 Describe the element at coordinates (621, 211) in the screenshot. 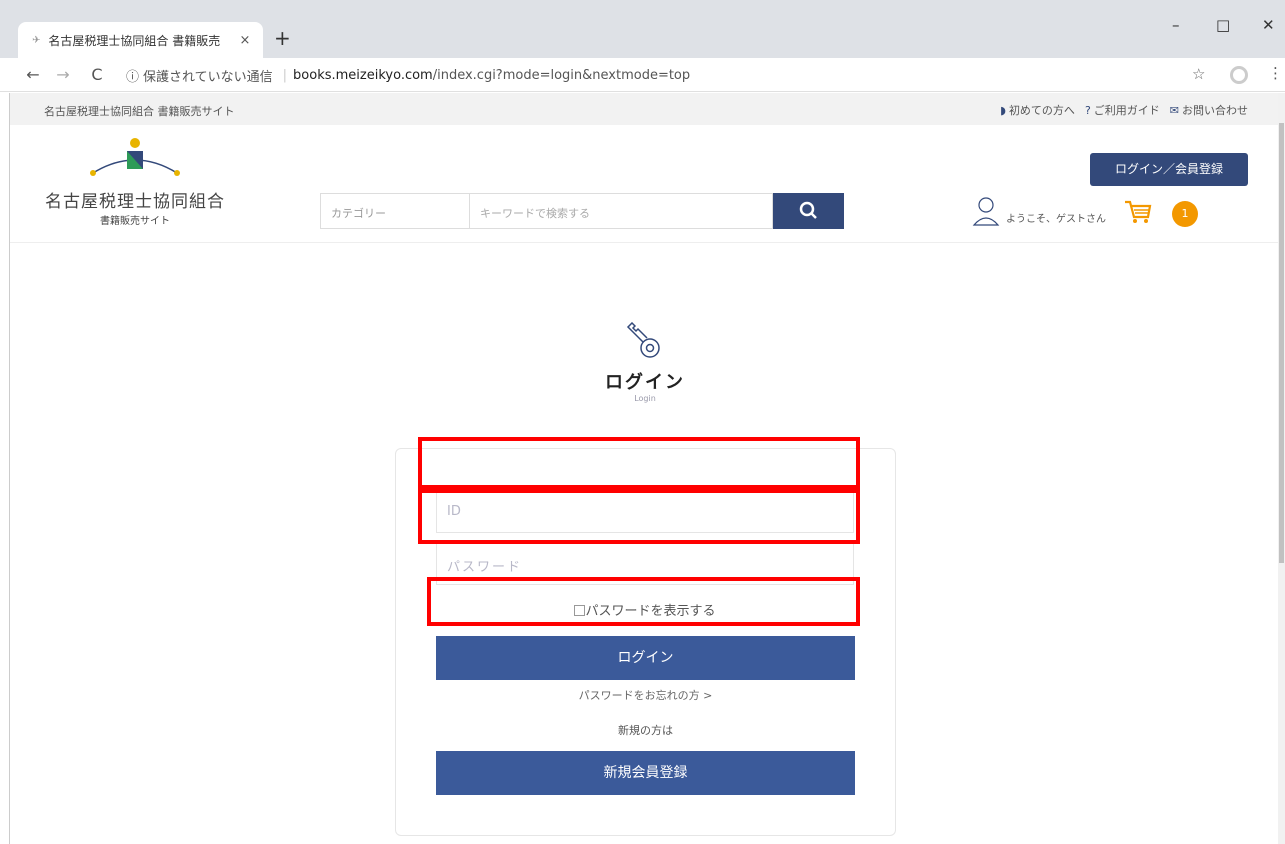

I see `keyword-search-input: キーワードで検索する` at that location.